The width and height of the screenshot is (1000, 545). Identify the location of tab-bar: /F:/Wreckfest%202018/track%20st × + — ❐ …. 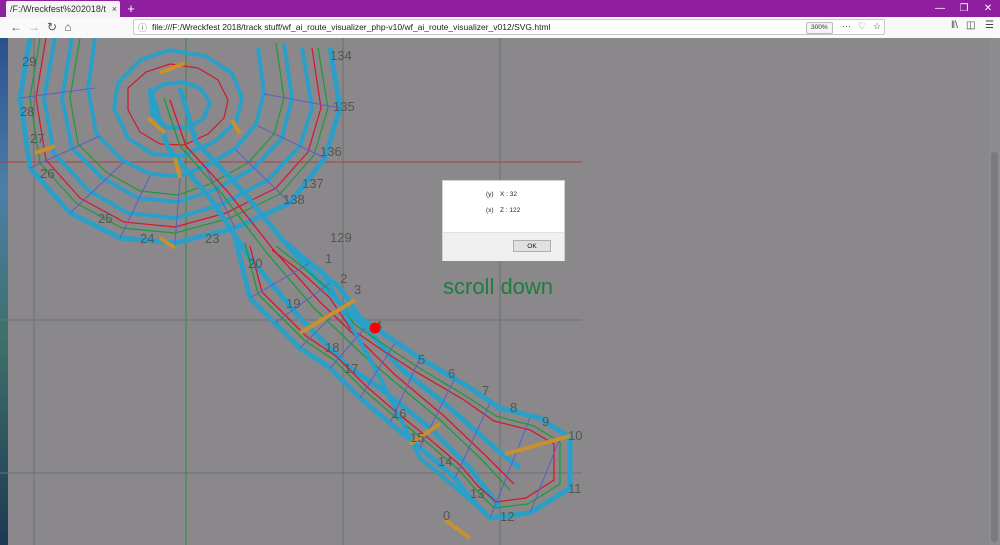
(500, 8).